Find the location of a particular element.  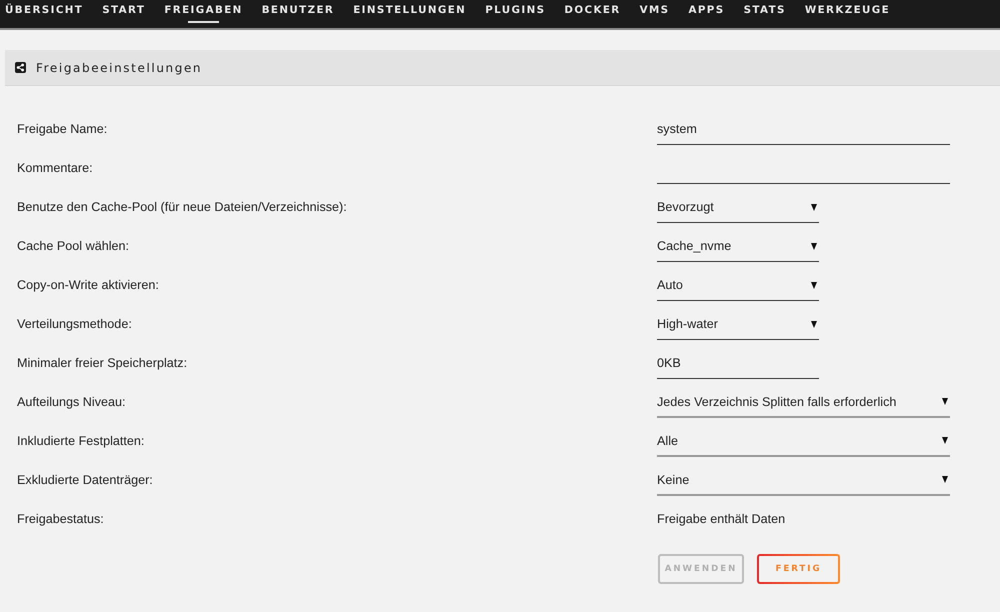

nav-tab: APPS is located at coordinates (706, 14).